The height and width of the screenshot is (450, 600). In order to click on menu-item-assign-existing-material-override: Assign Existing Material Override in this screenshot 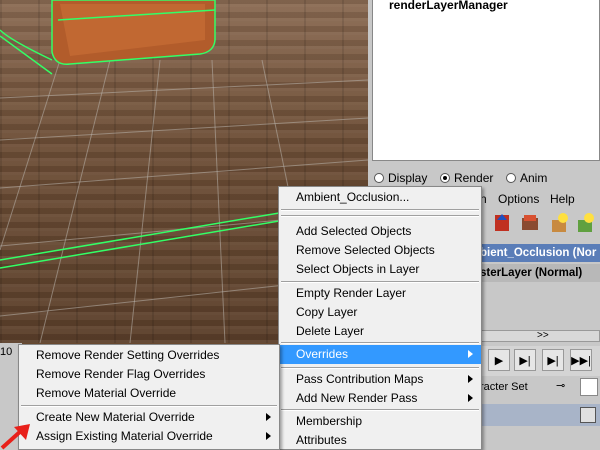, I will do `click(149, 436)`.